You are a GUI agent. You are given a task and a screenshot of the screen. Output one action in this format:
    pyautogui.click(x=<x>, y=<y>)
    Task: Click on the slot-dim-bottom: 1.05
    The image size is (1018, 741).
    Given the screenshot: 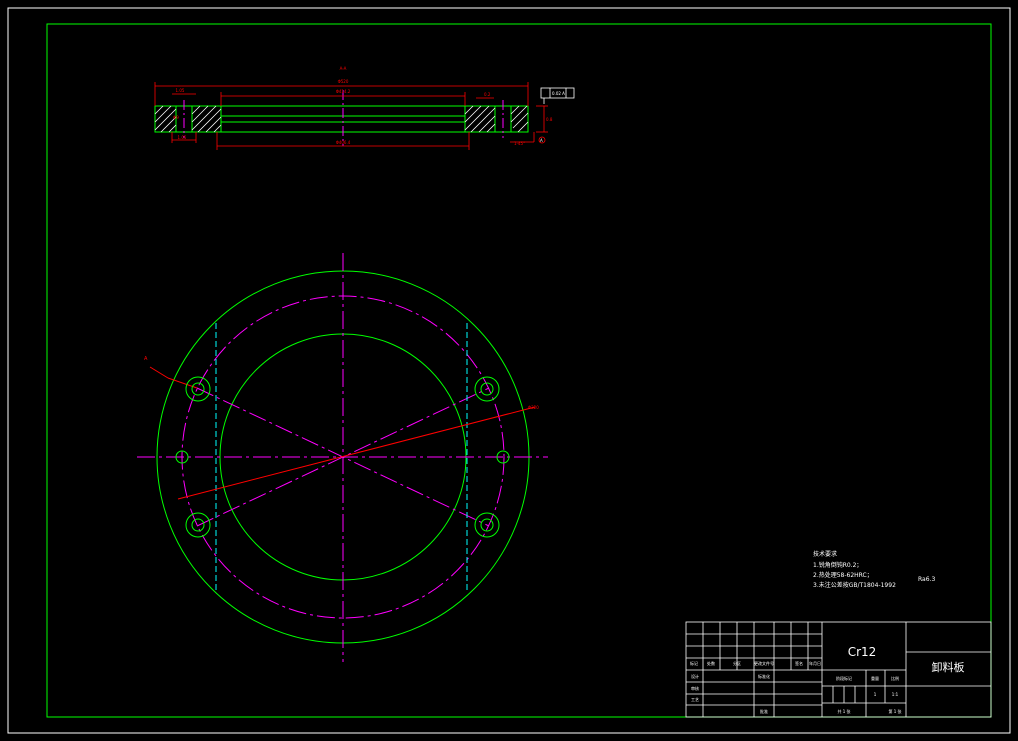 What is the action you would take?
    pyautogui.click(x=182, y=137)
    